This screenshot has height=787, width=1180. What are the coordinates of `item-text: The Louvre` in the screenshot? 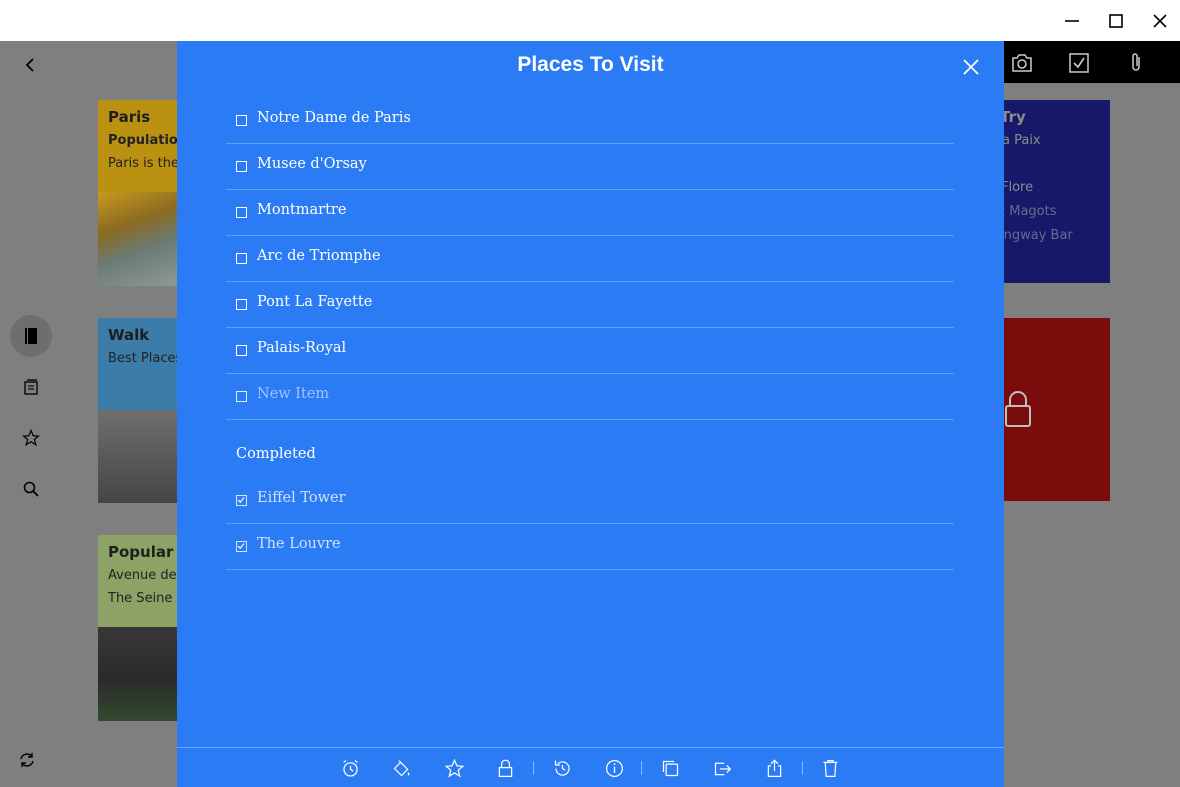 It's located at (299, 544).